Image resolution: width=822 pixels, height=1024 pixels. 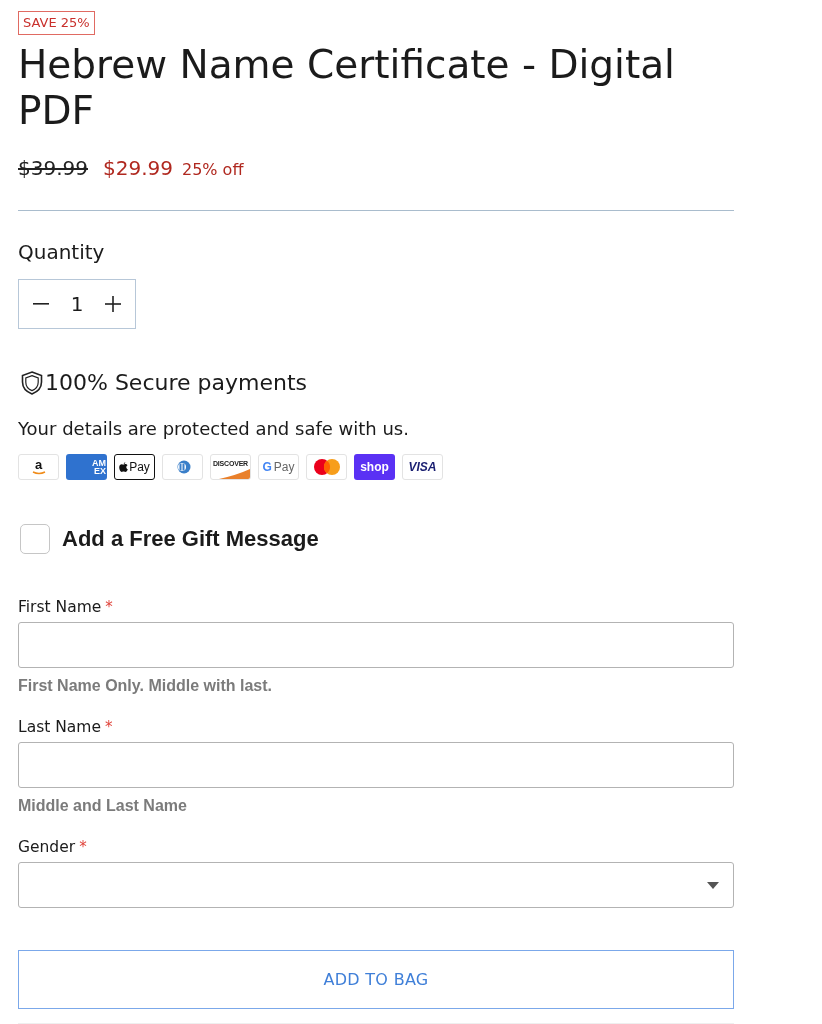 I want to click on quantity-value: 1, so click(x=77, y=304).